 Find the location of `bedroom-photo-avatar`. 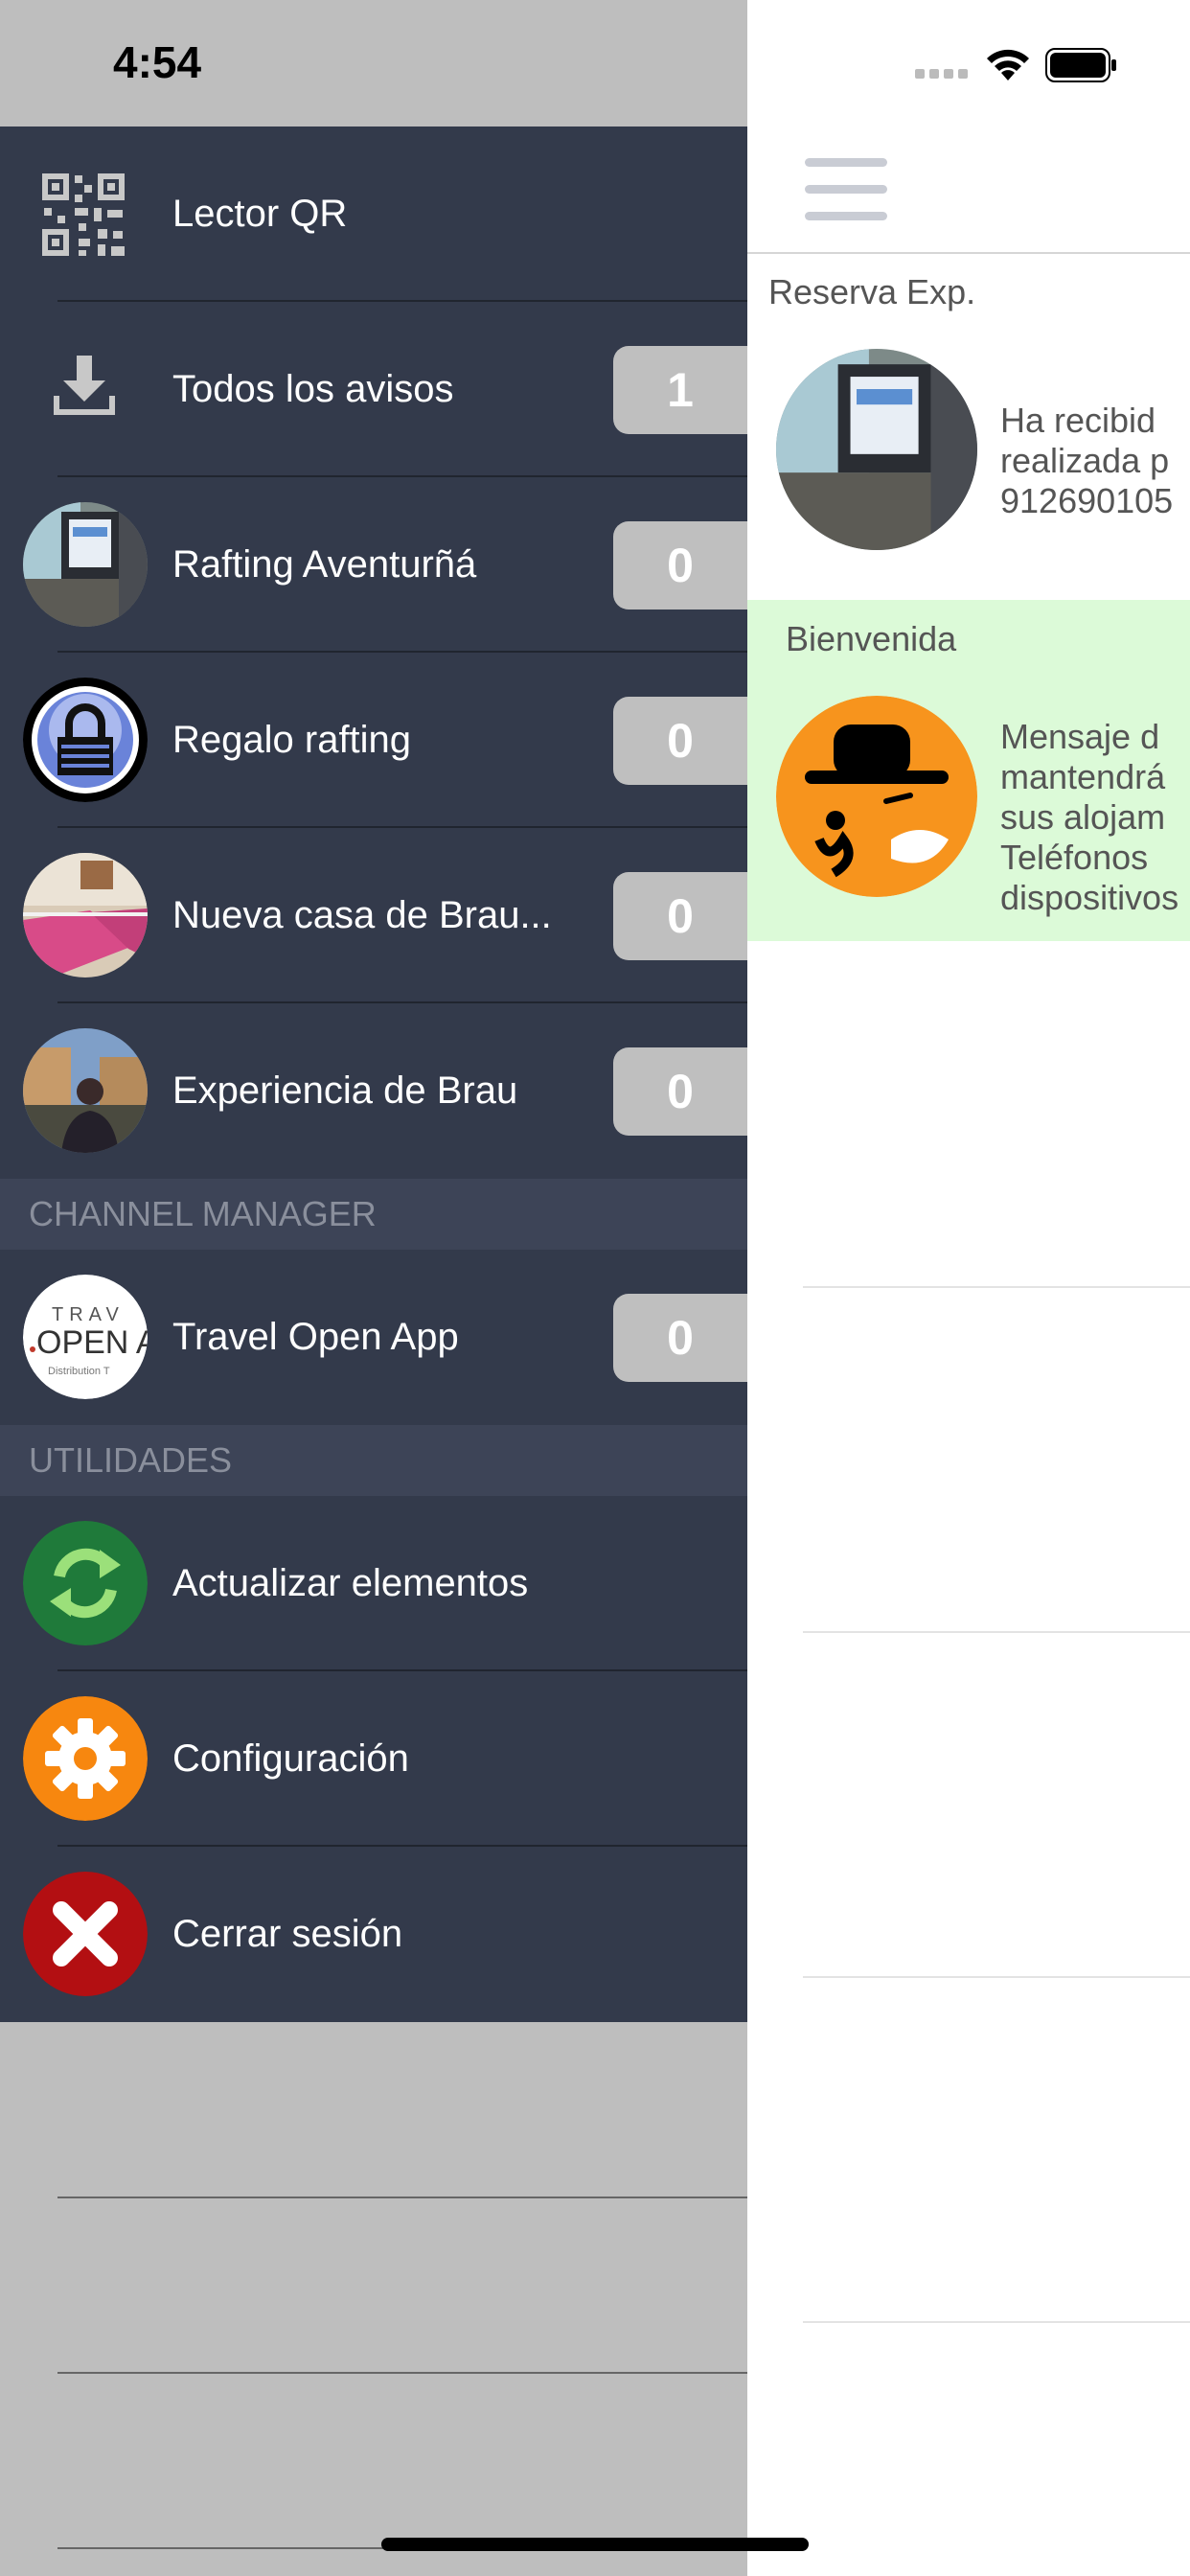

bedroom-photo-avatar is located at coordinates (86, 915).